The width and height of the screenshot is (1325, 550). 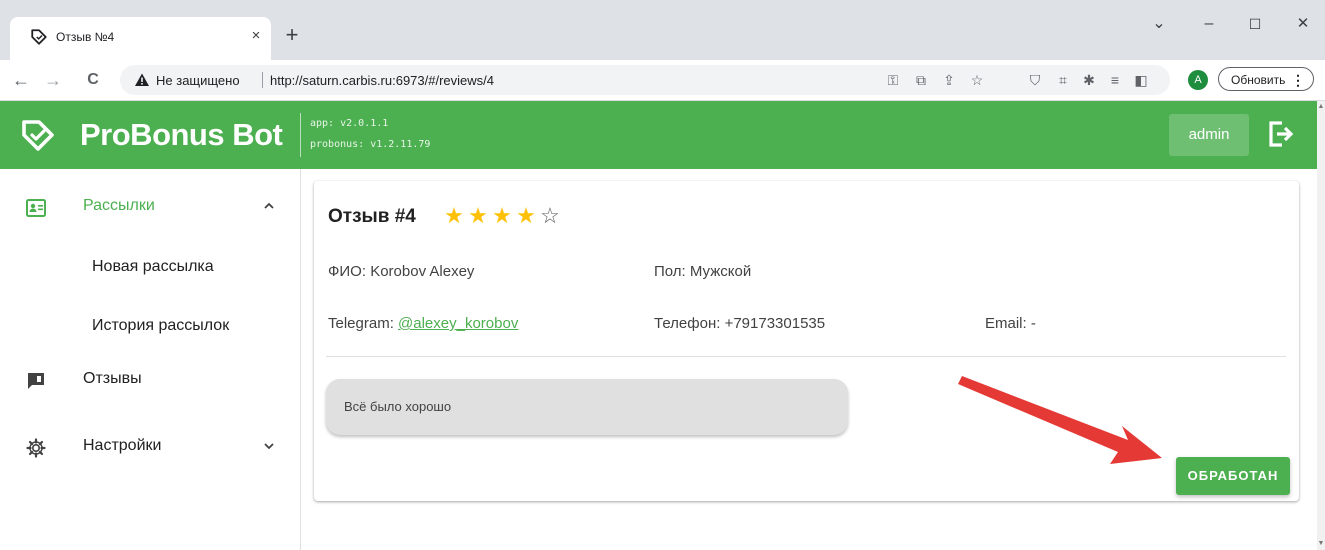 What do you see at coordinates (1321, 107) in the screenshot?
I see `scroll-up-icon: ▲` at bounding box center [1321, 107].